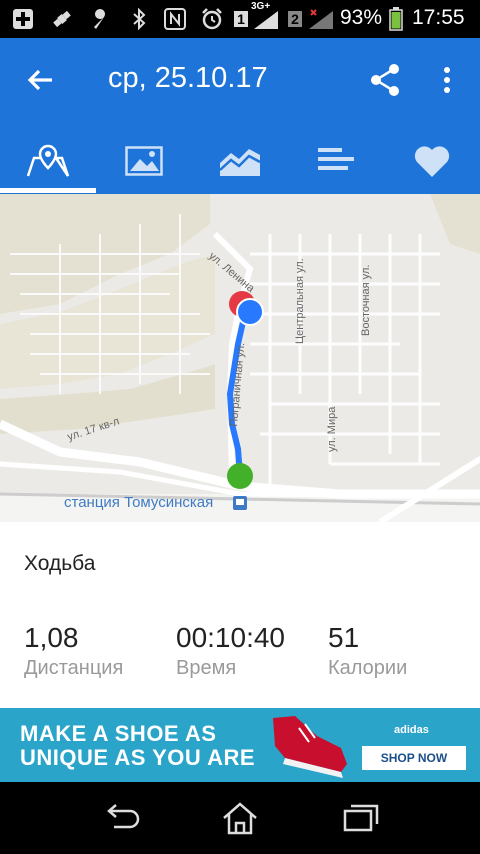 Image resolution: width=480 pixels, height=854 pixels. I want to click on sim2-badge: 2, so click(295, 19).